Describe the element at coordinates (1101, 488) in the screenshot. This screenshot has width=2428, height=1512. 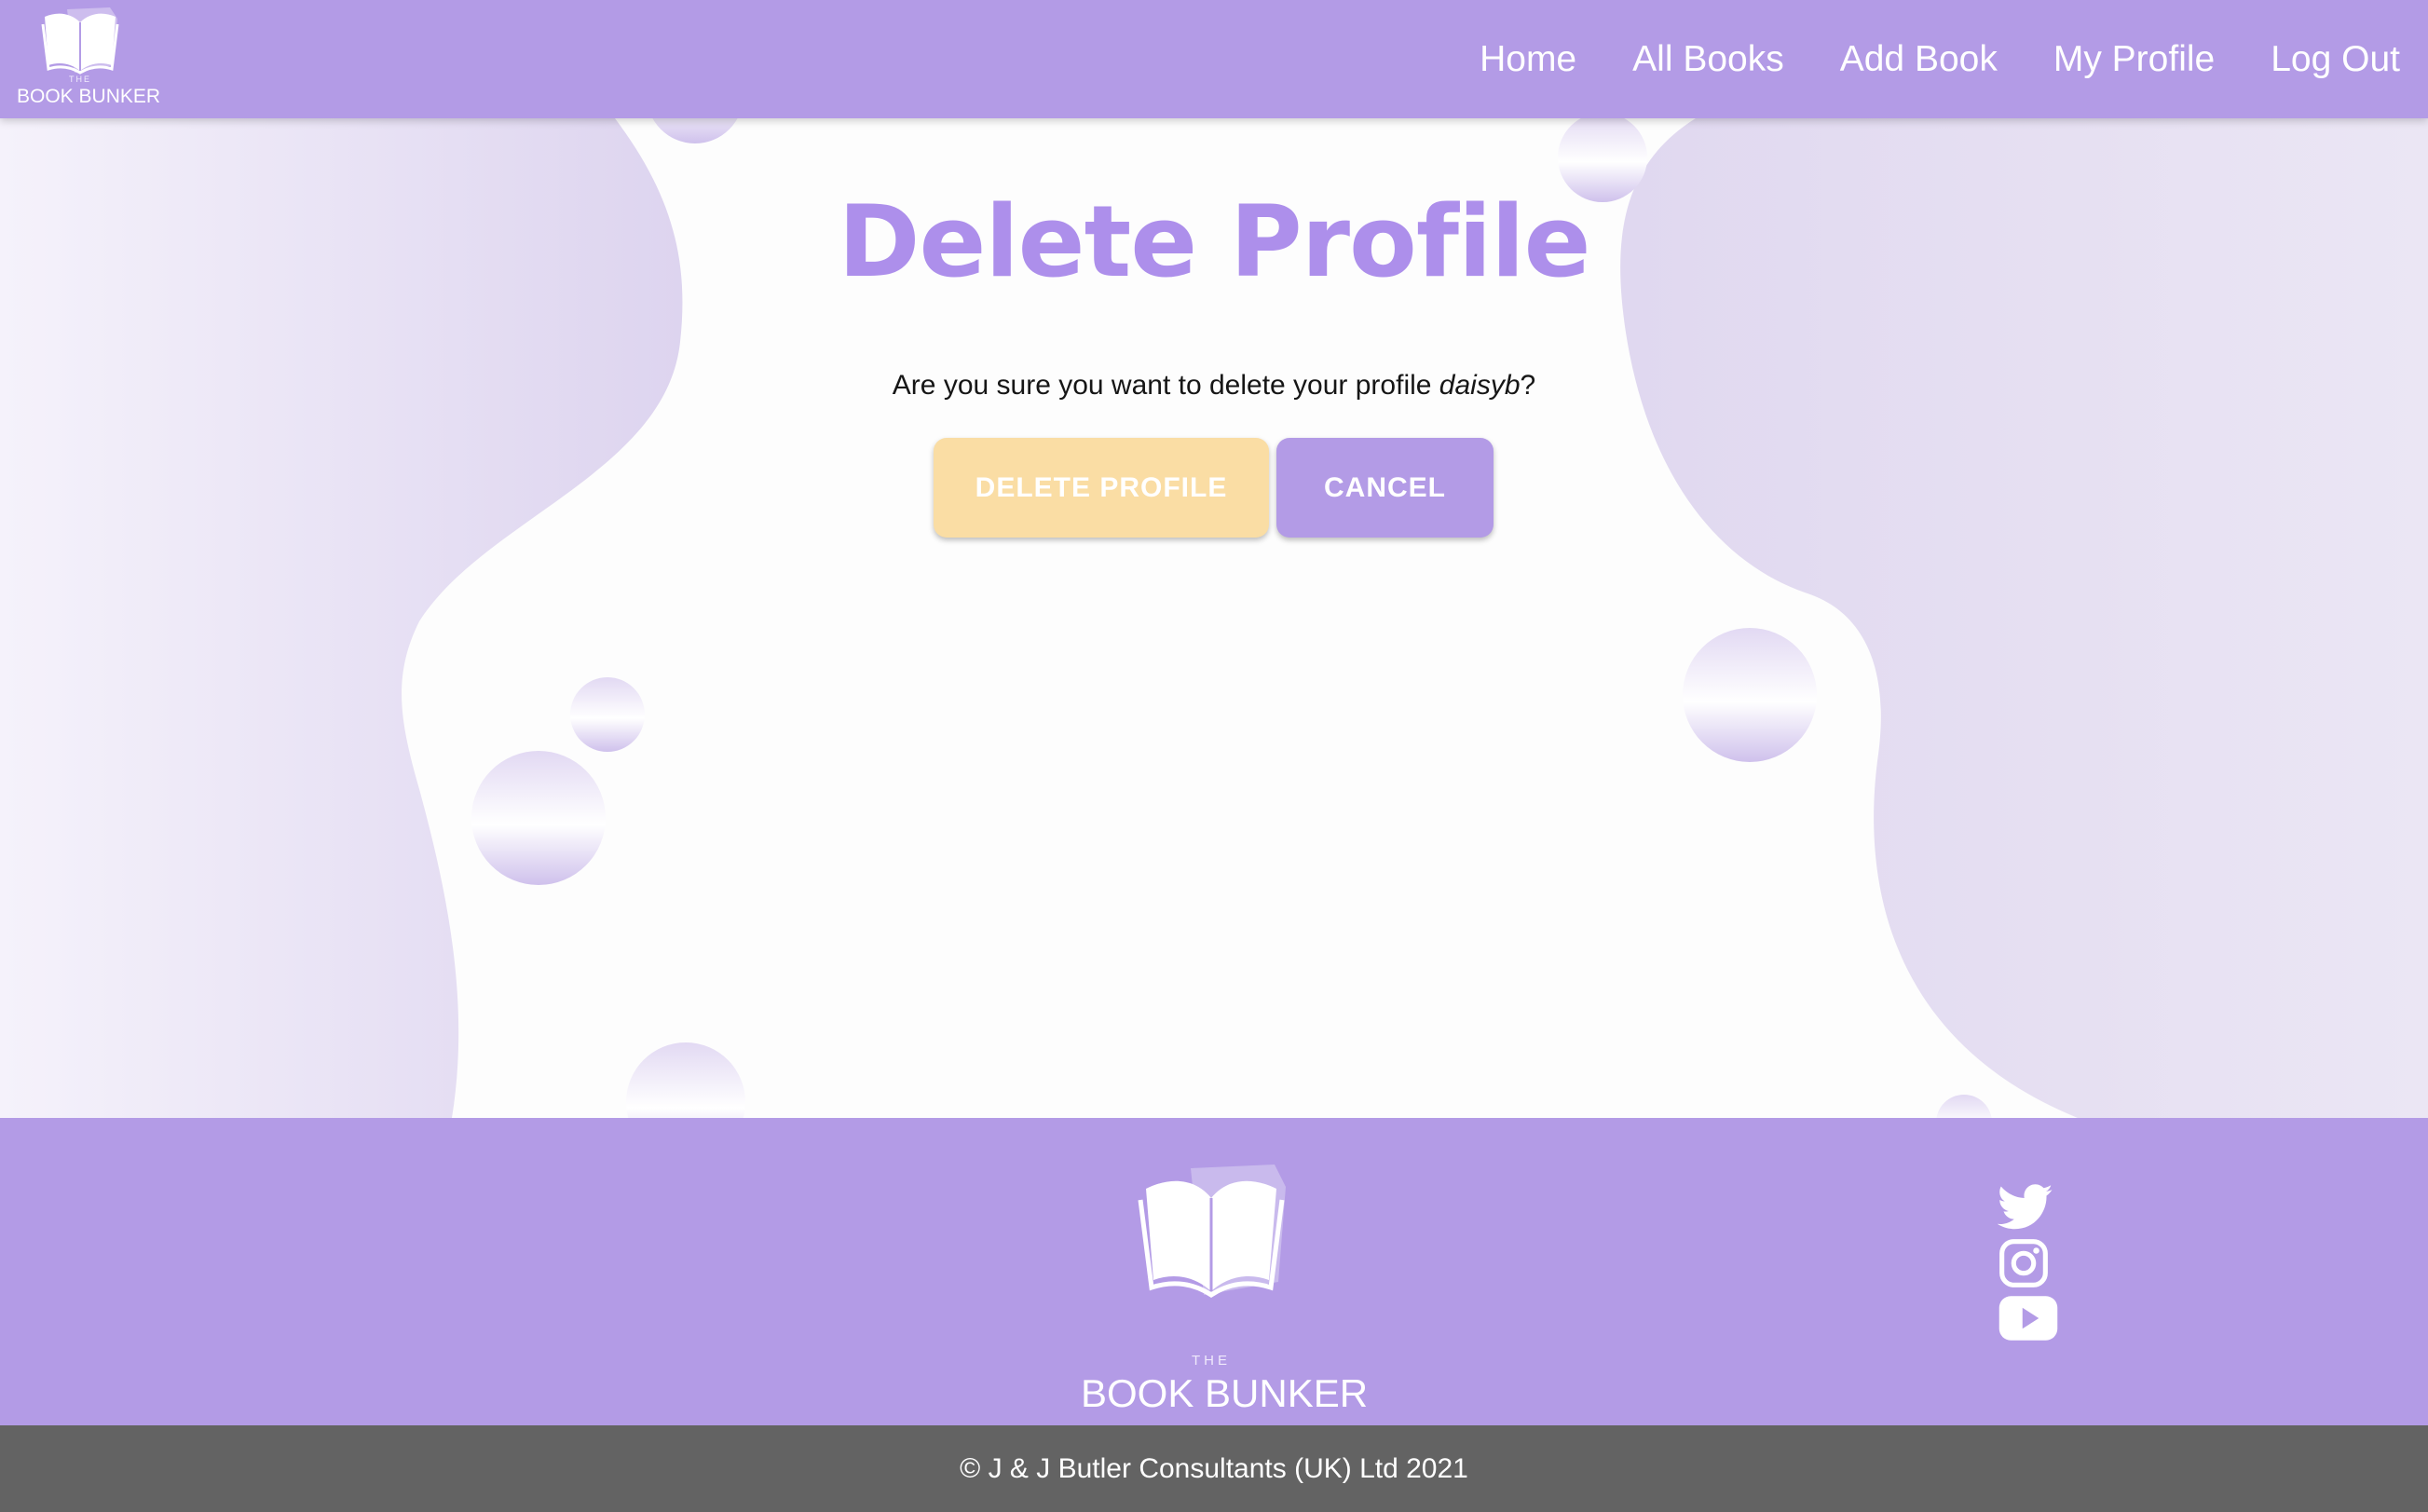
I see `delete-profile-button: DELETE PROFILE` at that location.